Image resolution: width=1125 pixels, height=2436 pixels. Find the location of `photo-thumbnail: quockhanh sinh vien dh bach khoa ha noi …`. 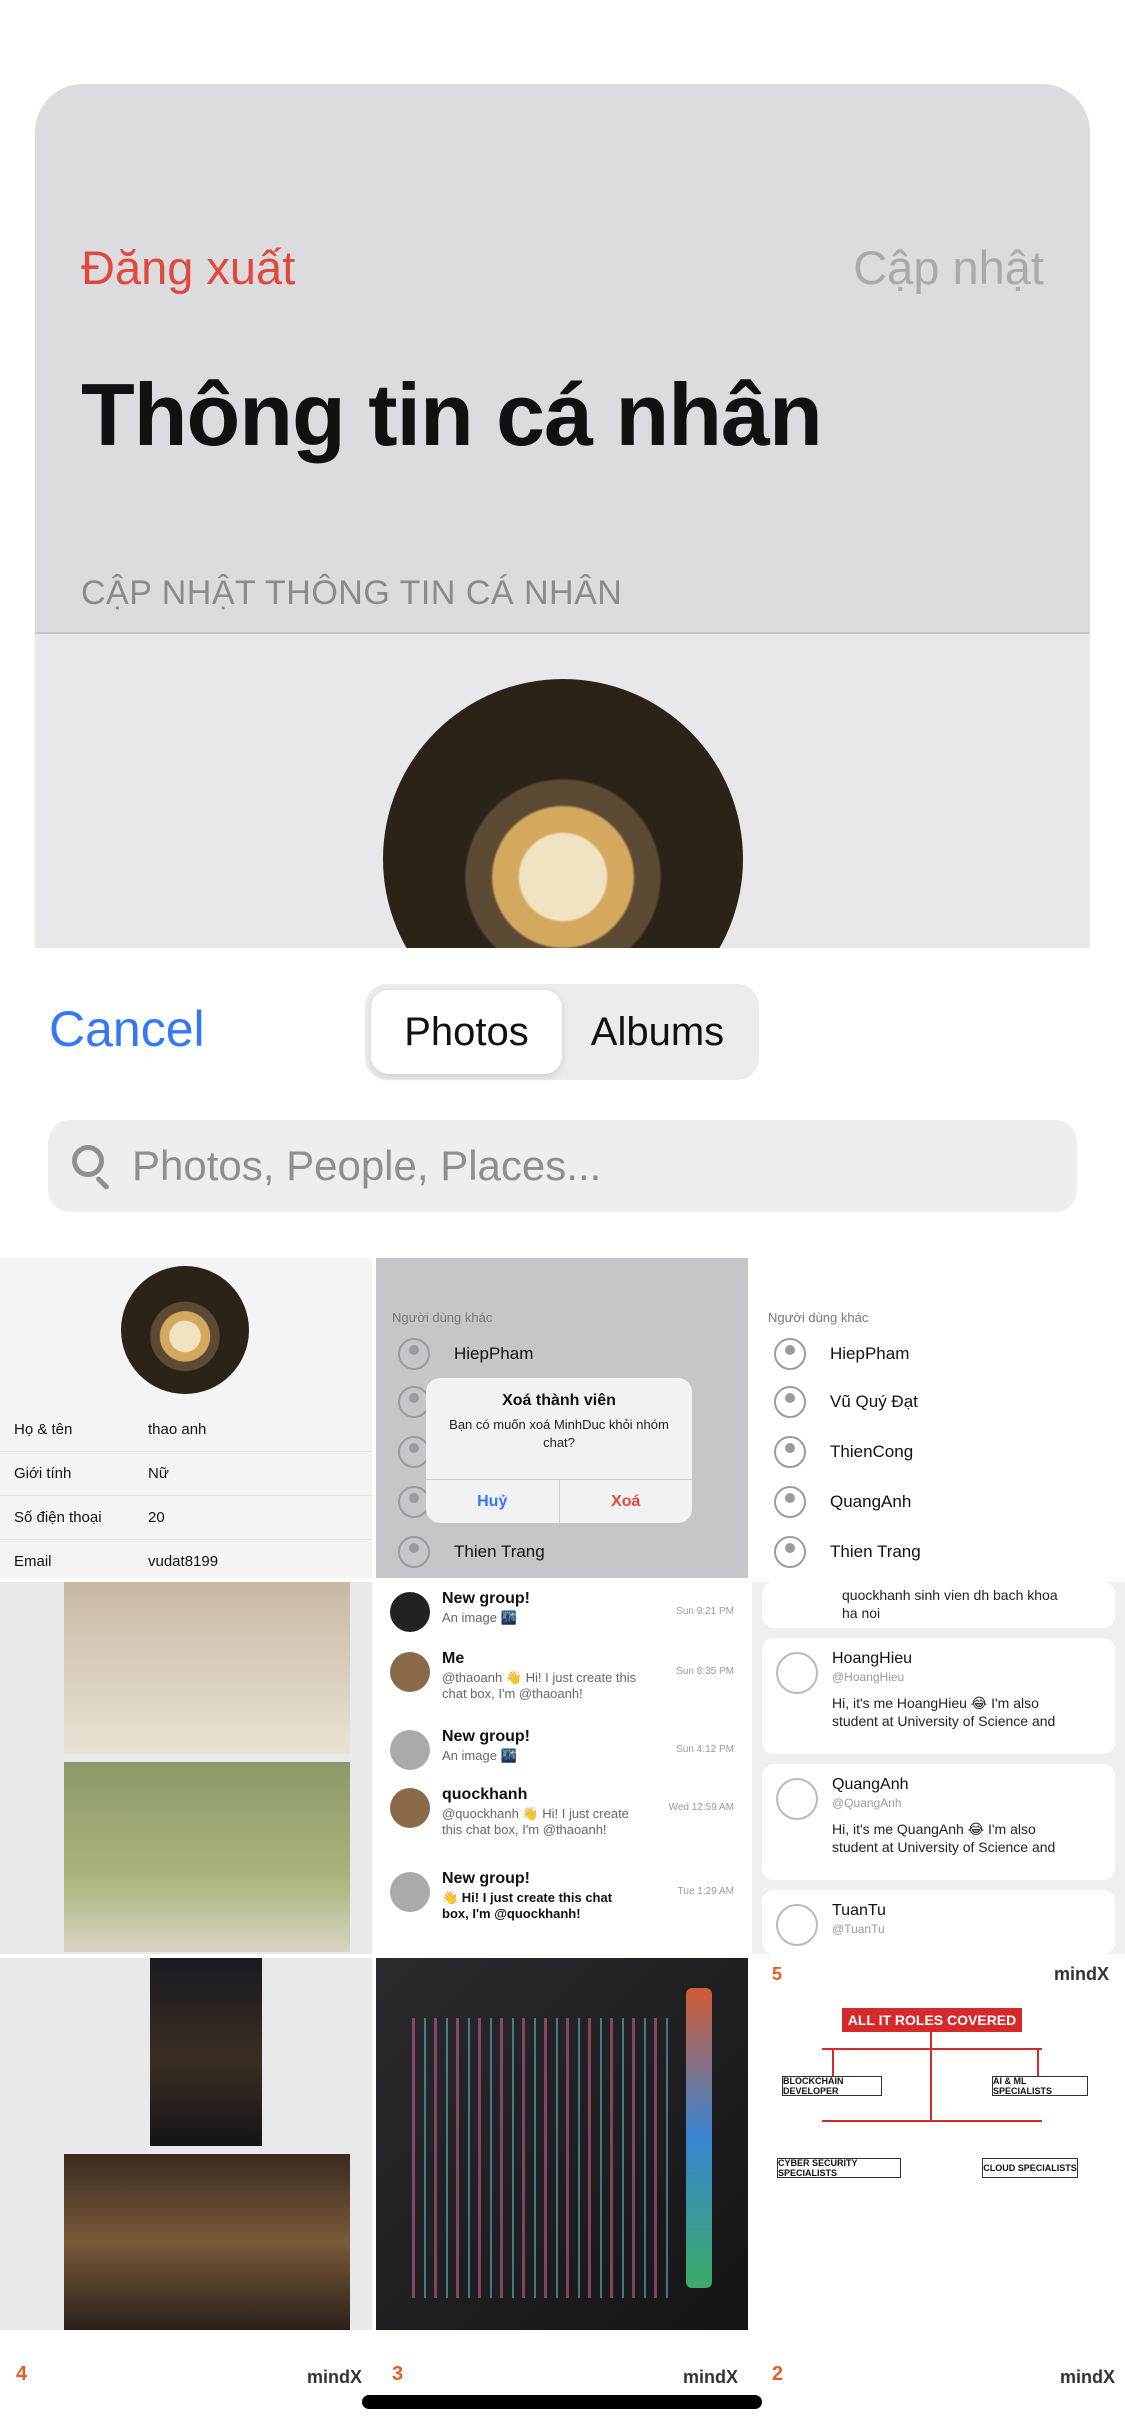

photo-thumbnail: quockhanh sinh vien dh bach khoa ha noi … is located at coordinates (938, 1768).